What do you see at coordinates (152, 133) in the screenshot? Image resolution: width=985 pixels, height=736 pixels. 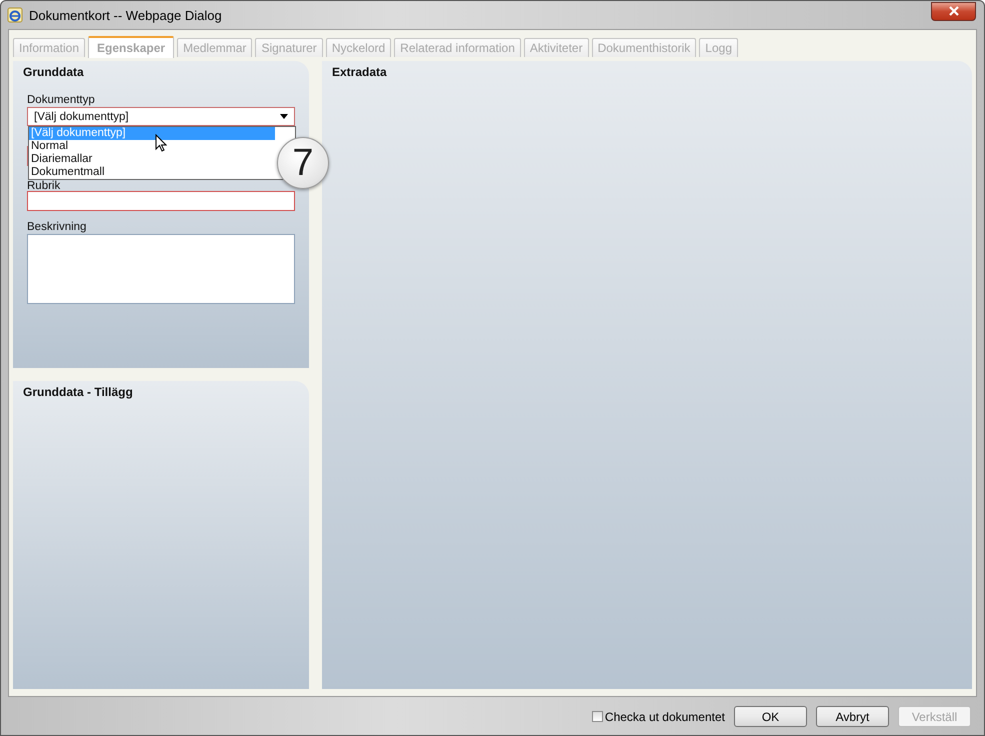 I see `dropdown-option: [Välj dokumenttyp]` at bounding box center [152, 133].